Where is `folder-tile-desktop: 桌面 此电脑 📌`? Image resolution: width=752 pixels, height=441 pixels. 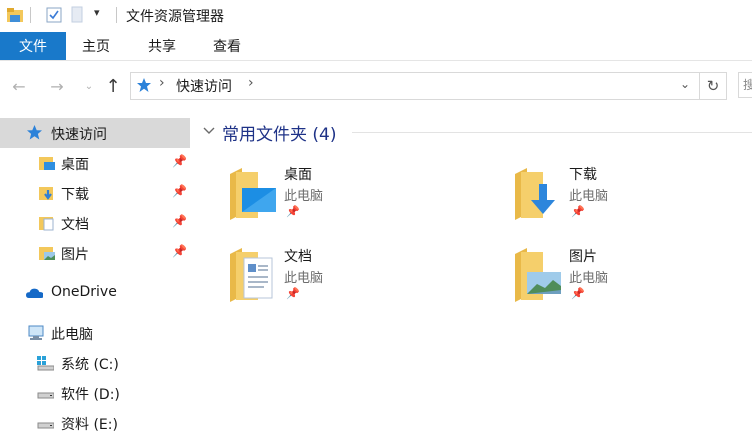 folder-tile-desktop: 桌面 此电脑 📌 is located at coordinates (352, 193).